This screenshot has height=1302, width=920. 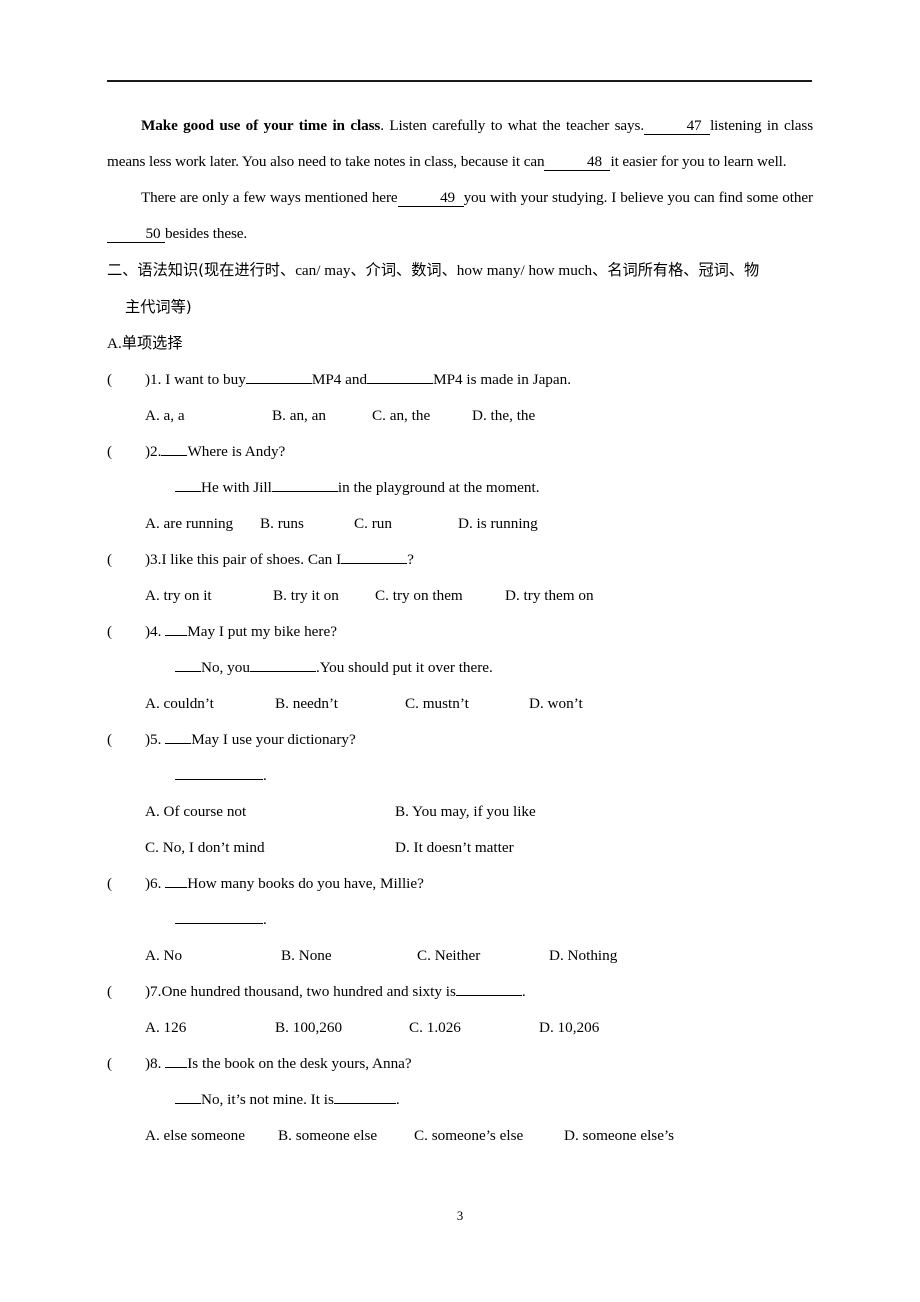 What do you see at coordinates (364, 1103) in the screenshot?
I see `q8-blank` at bounding box center [364, 1103].